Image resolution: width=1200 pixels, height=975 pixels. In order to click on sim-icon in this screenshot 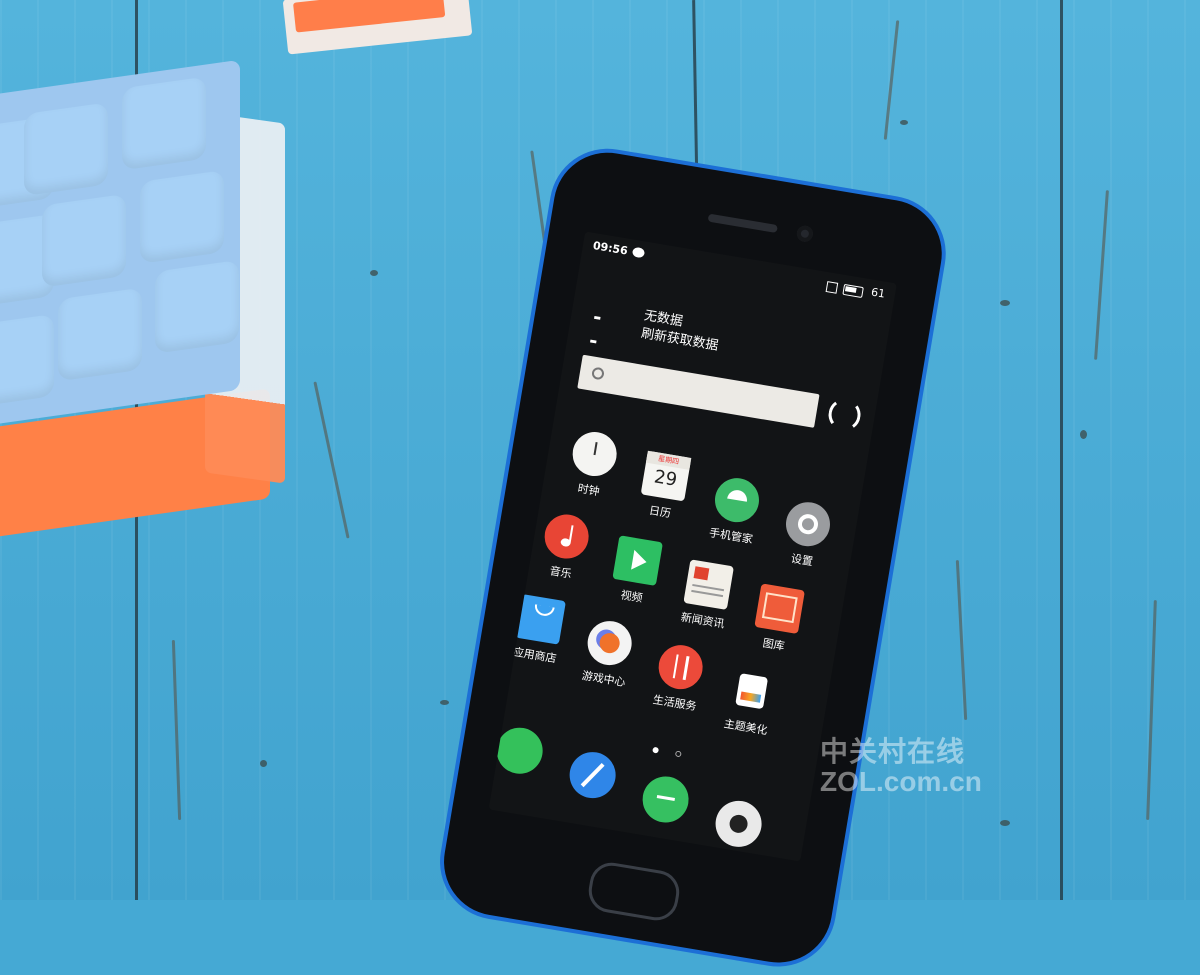, I will do `click(832, 287)`.